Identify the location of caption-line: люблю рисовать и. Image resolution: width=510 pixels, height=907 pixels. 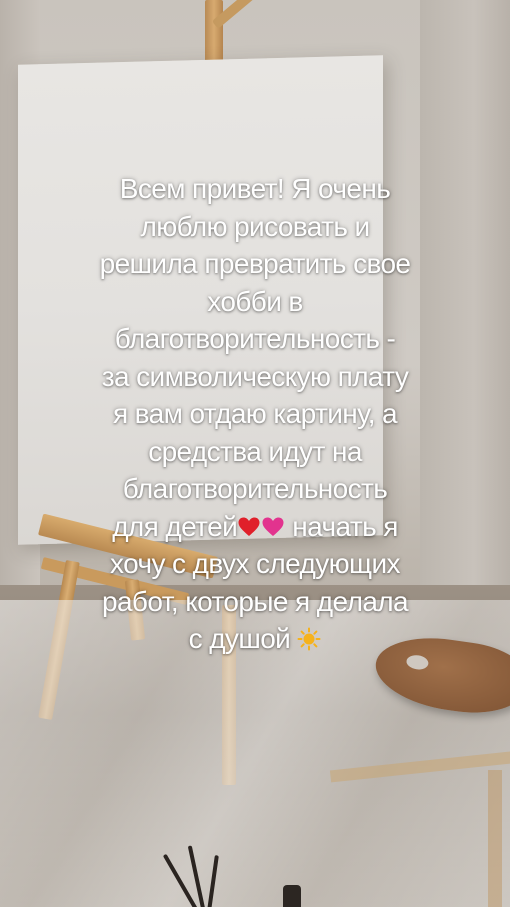
(255, 226).